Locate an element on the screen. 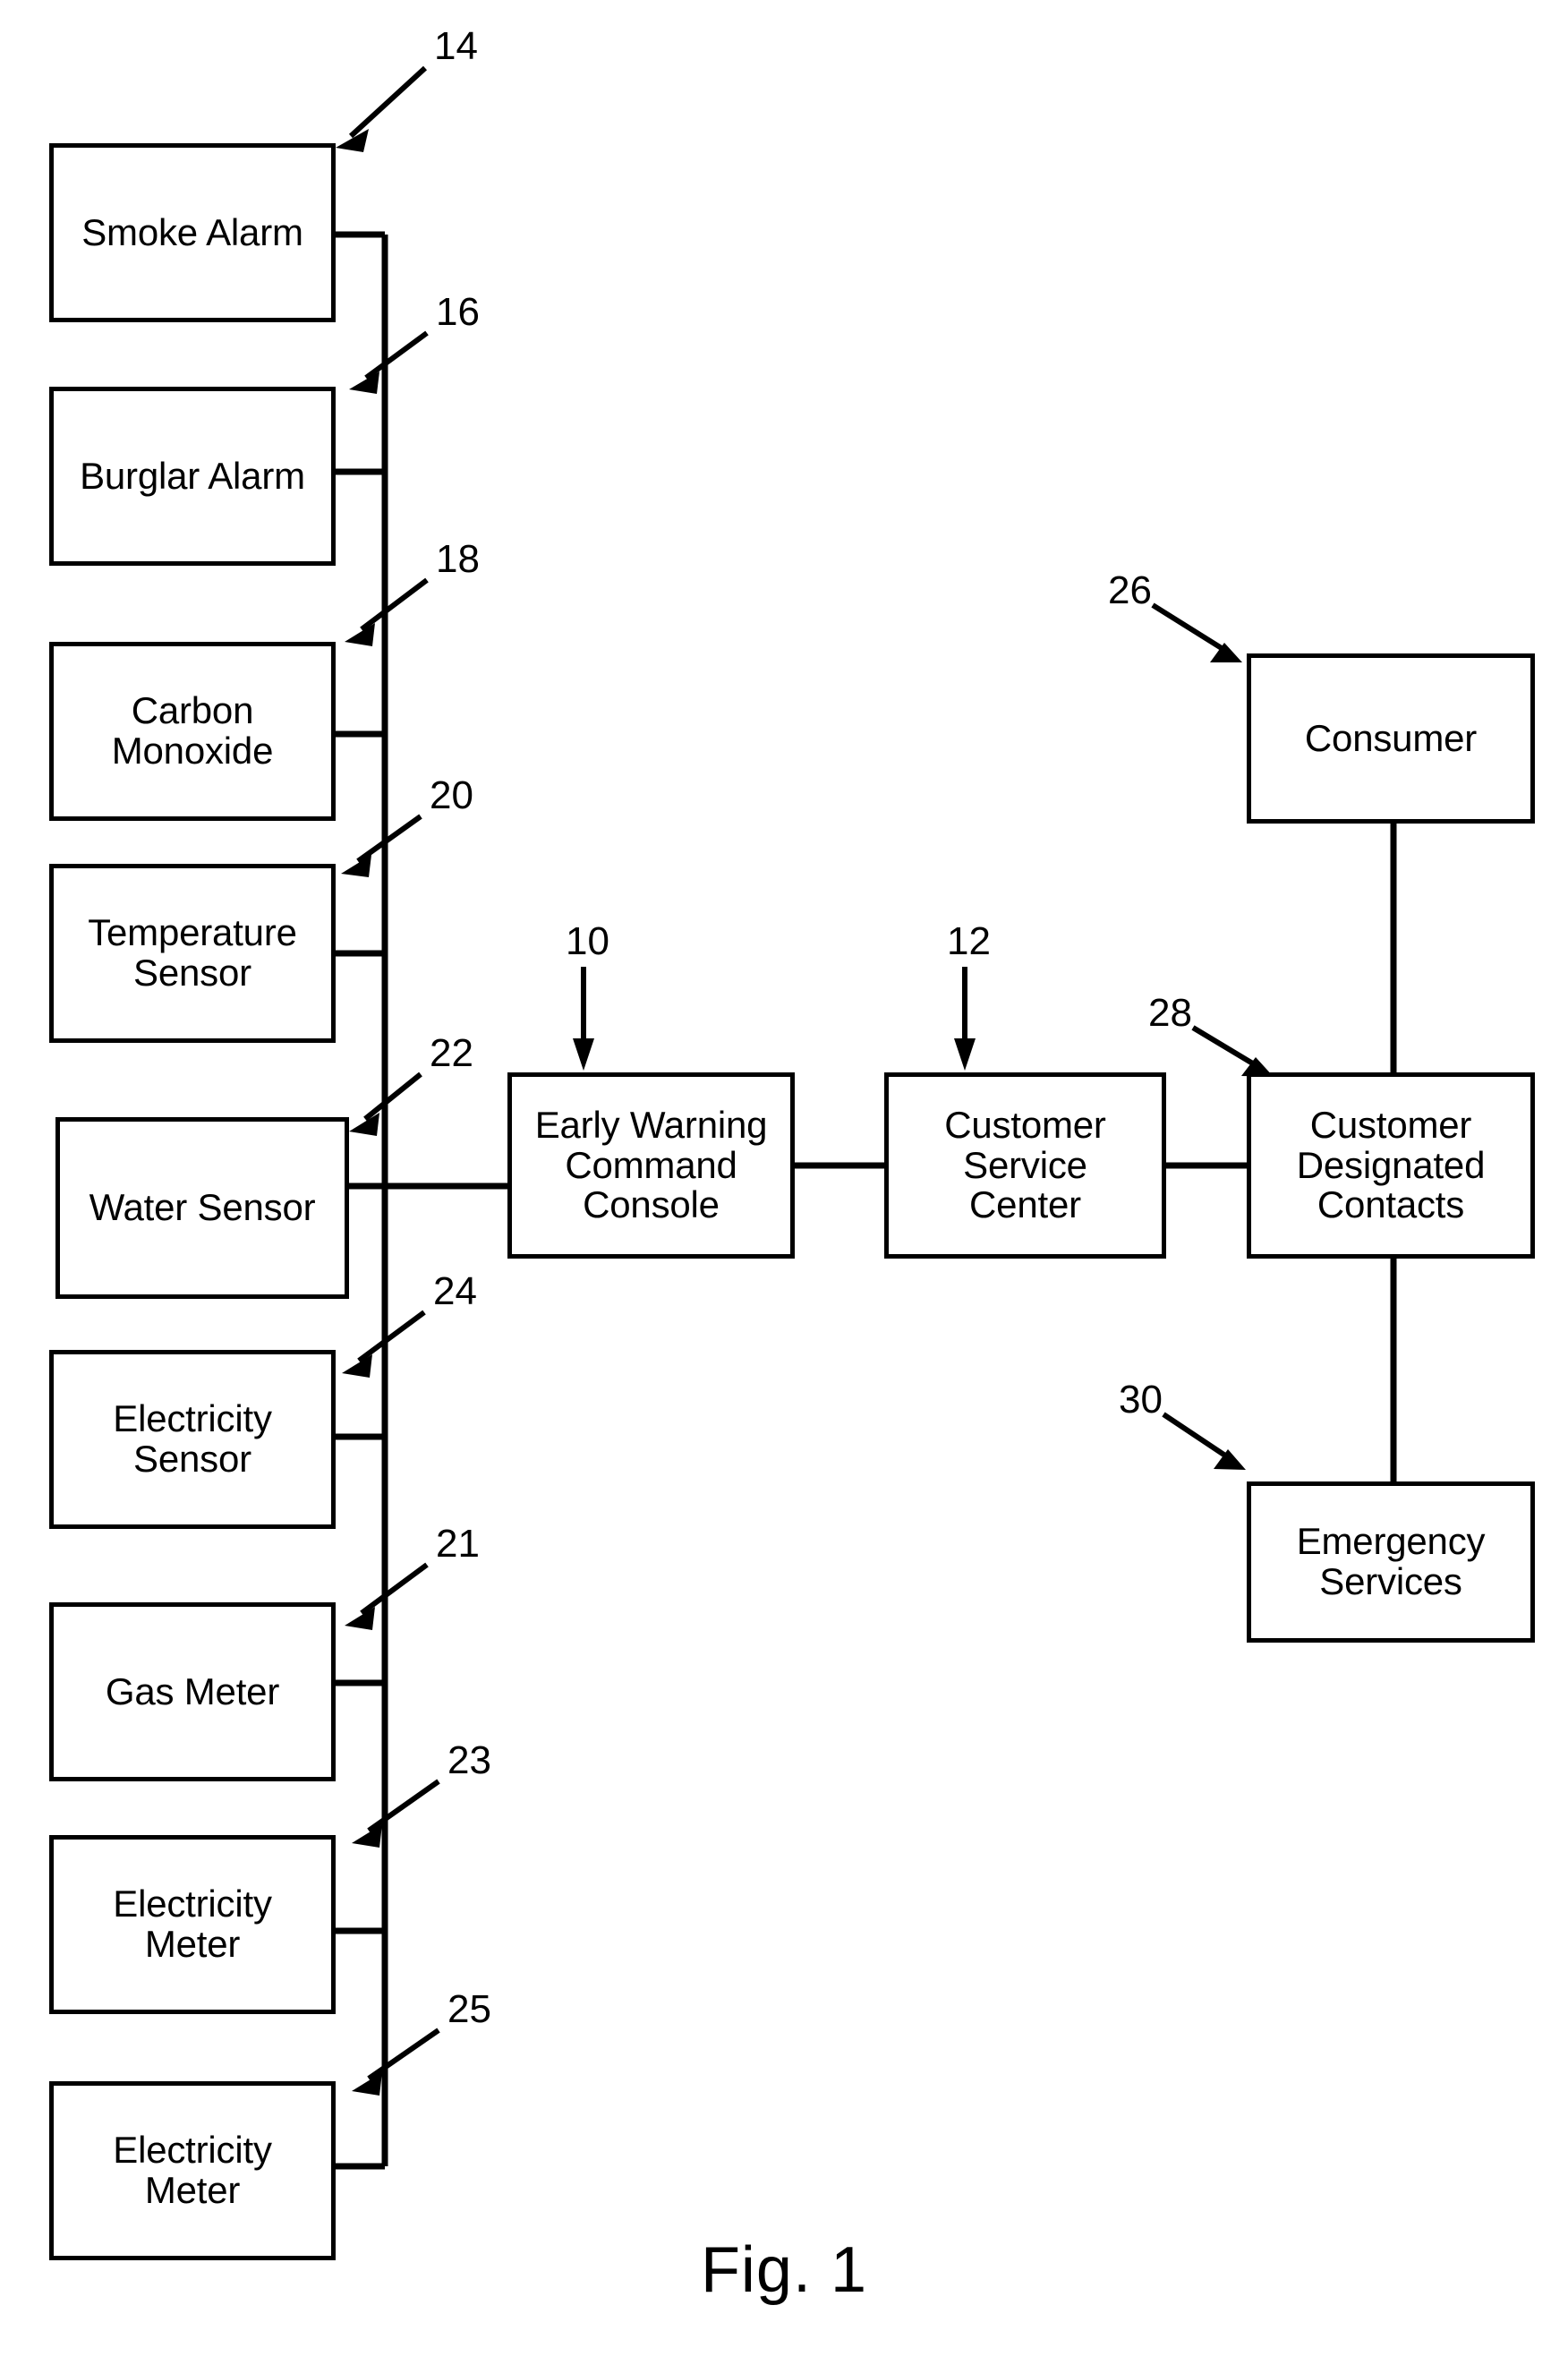 This screenshot has height=2365, width=1568. ref-number-26: 26 is located at coordinates (1130, 590).